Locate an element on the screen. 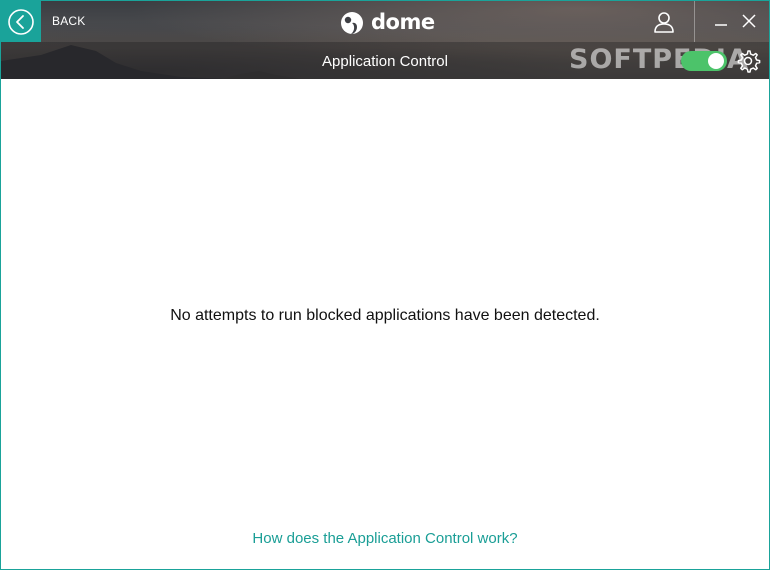  app-logo: dome is located at coordinates (387, 22).